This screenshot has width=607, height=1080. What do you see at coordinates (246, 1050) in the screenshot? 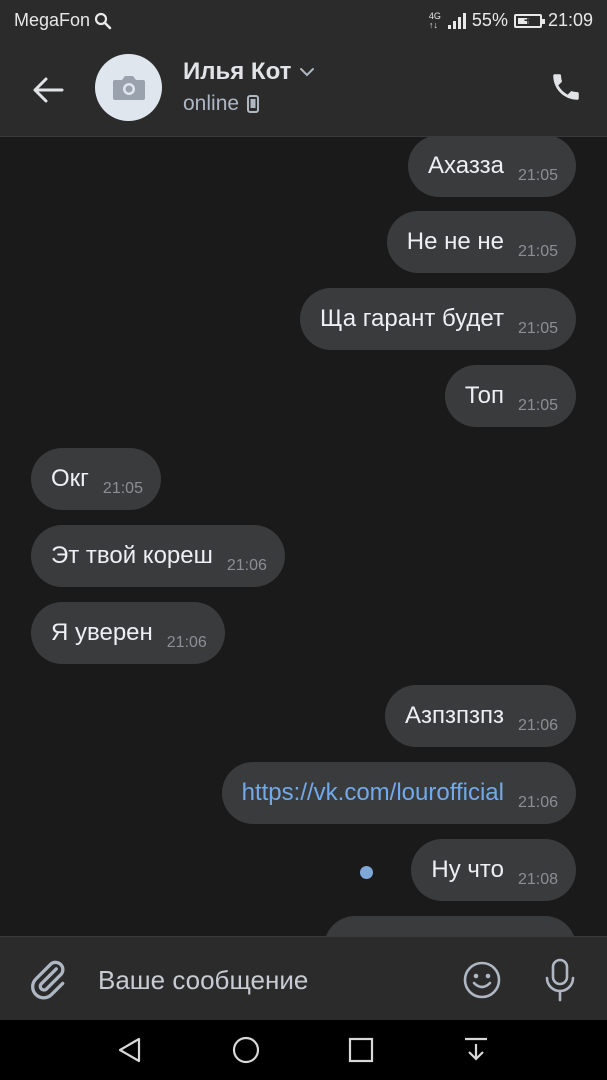
I see `nav-home-icon` at bounding box center [246, 1050].